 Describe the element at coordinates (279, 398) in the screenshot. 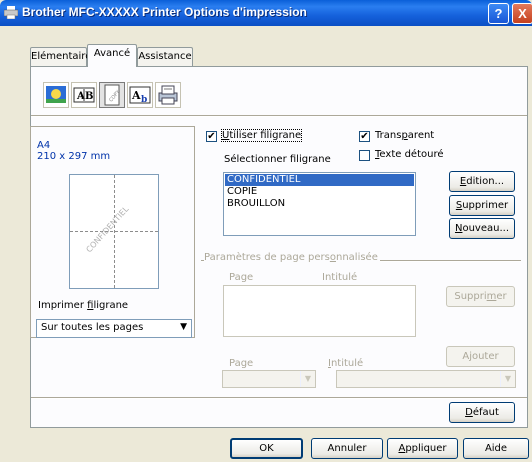

I see `bottom-divider` at that location.